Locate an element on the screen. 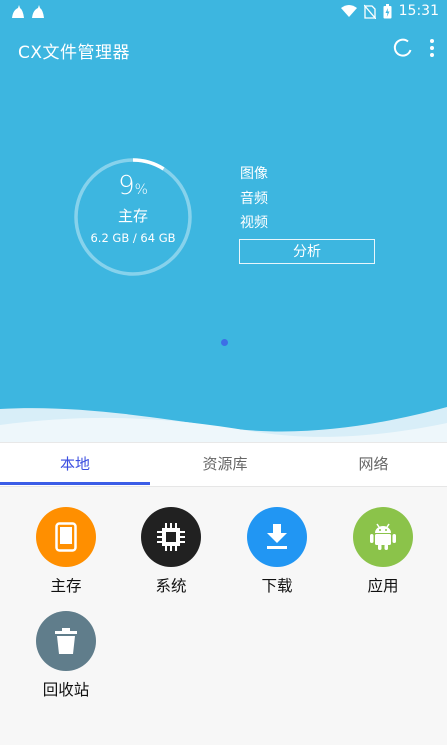 This screenshot has height=745, width=447. status-time: 15:31 is located at coordinates (418, 11).